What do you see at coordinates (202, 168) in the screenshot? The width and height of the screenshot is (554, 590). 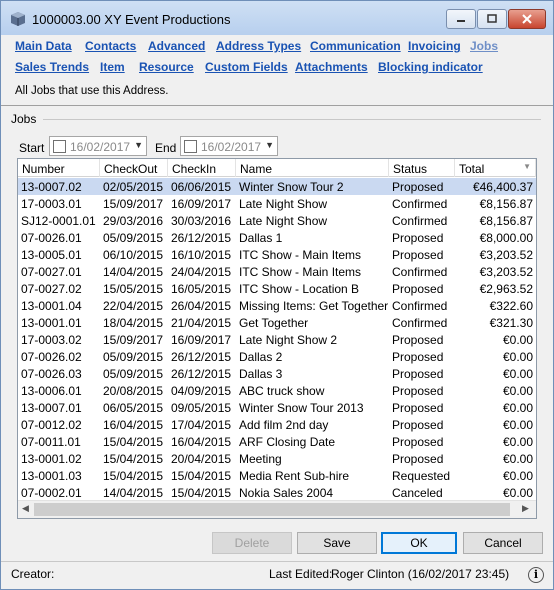 I see `column-header-checkin: CheckIn` at bounding box center [202, 168].